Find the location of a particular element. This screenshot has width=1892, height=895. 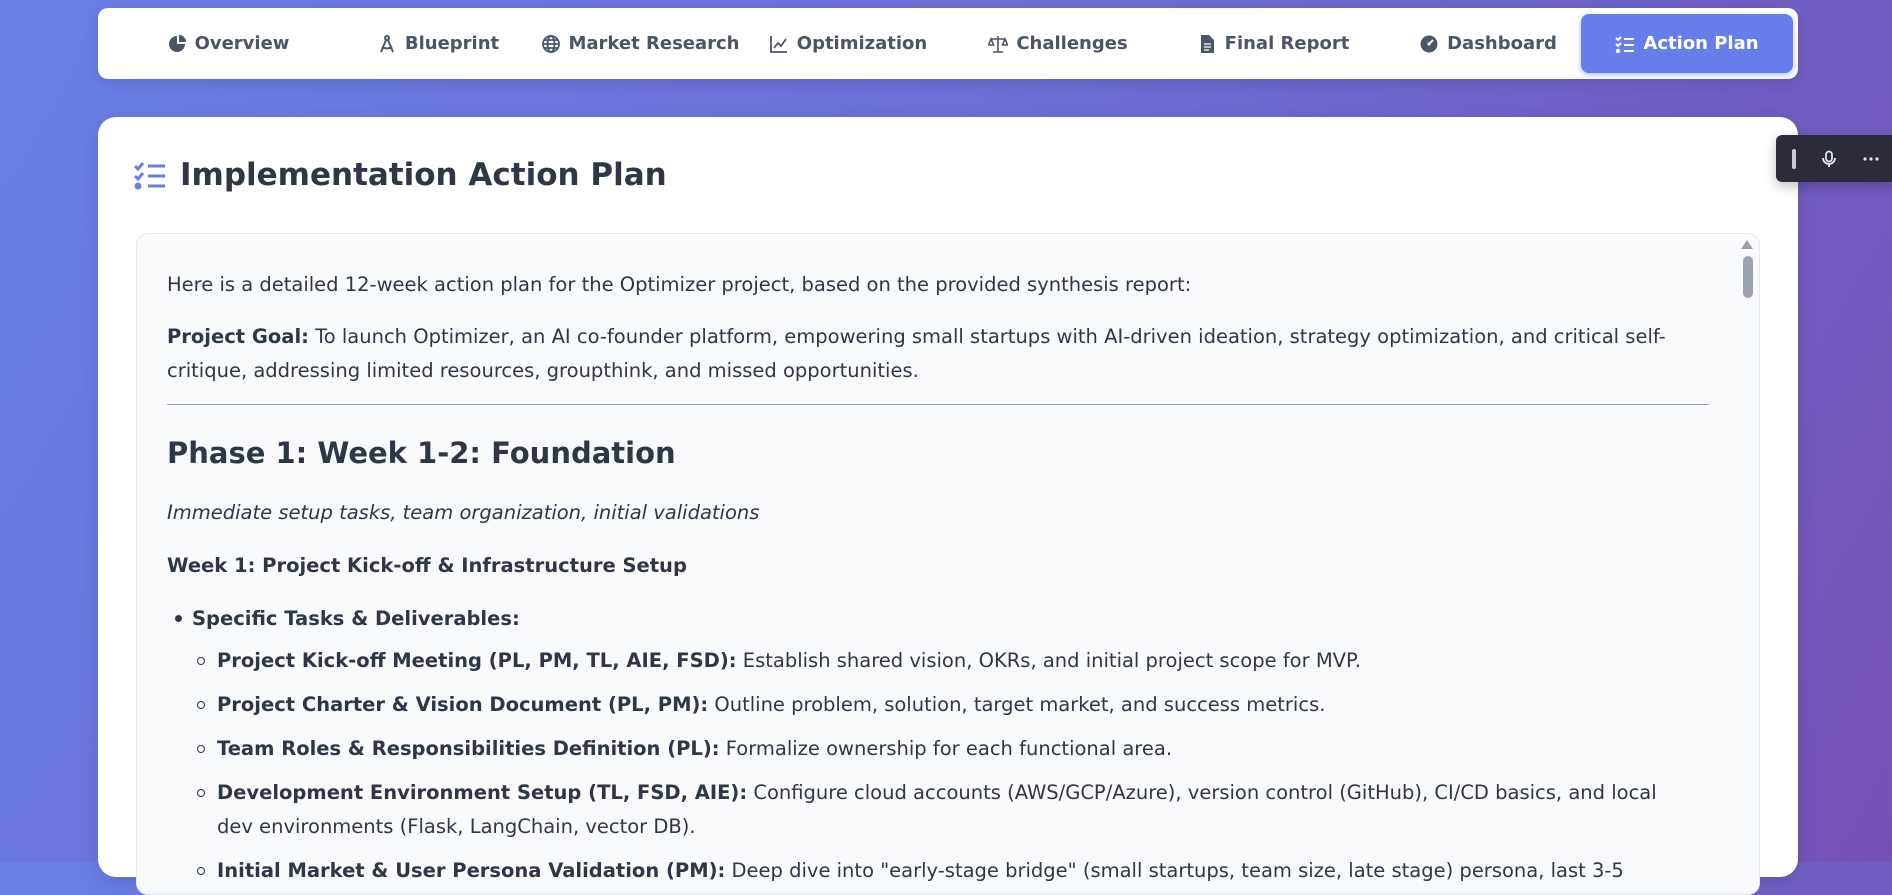

phase-heading: Phase 1: Week 1-2: Foundation is located at coordinates (421, 453).